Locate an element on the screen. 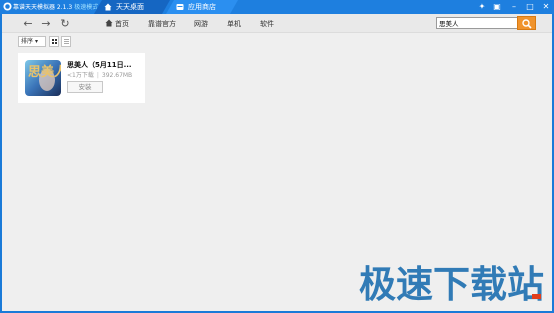  grid-icon is located at coordinates (54, 41).